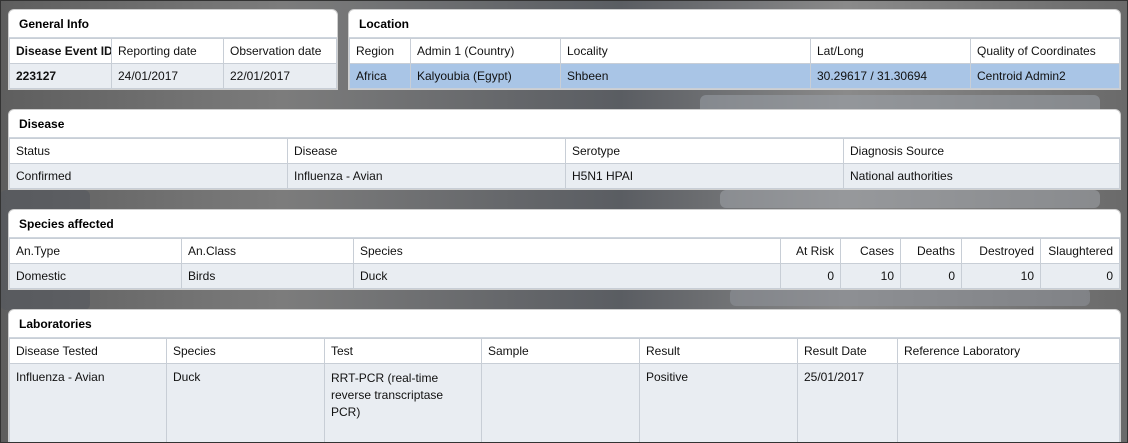 This screenshot has height=443, width=1128. Describe the element at coordinates (426, 176) in the screenshot. I see `disease-cell: Influenza - Avian` at that location.